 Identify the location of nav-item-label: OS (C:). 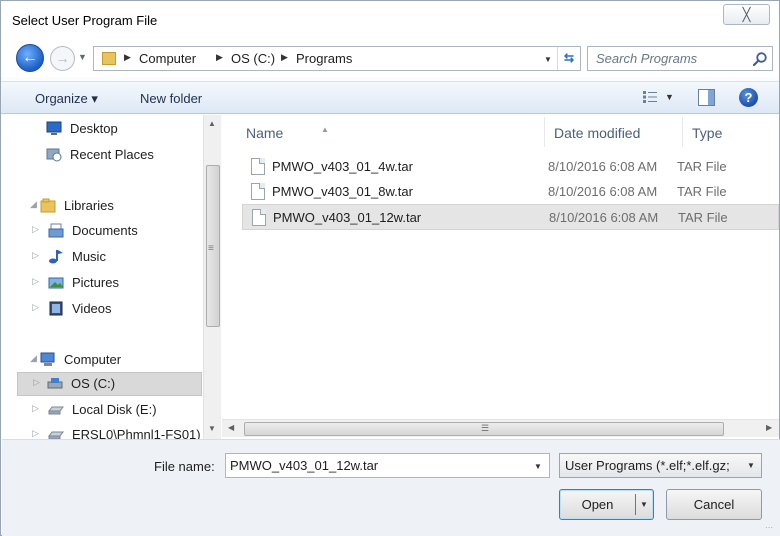
(93, 383).